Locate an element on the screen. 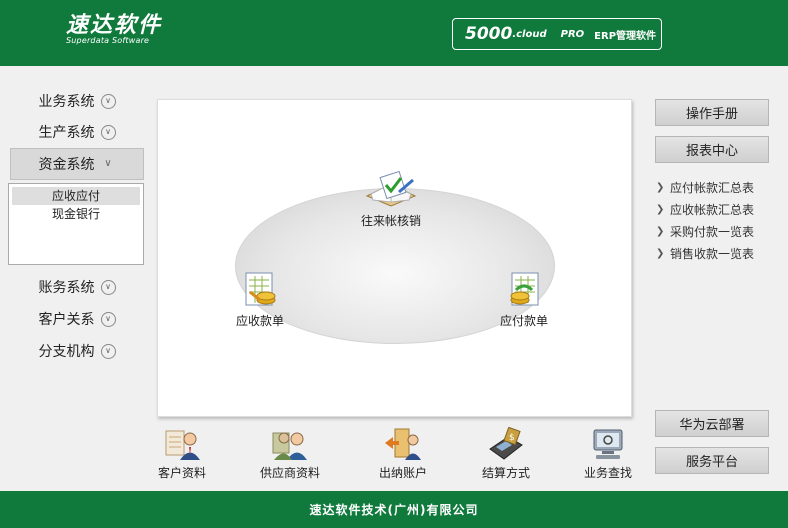 This screenshot has height=528, width=788. shortcut-cashier-account: 出纳账户 is located at coordinates (403, 454).